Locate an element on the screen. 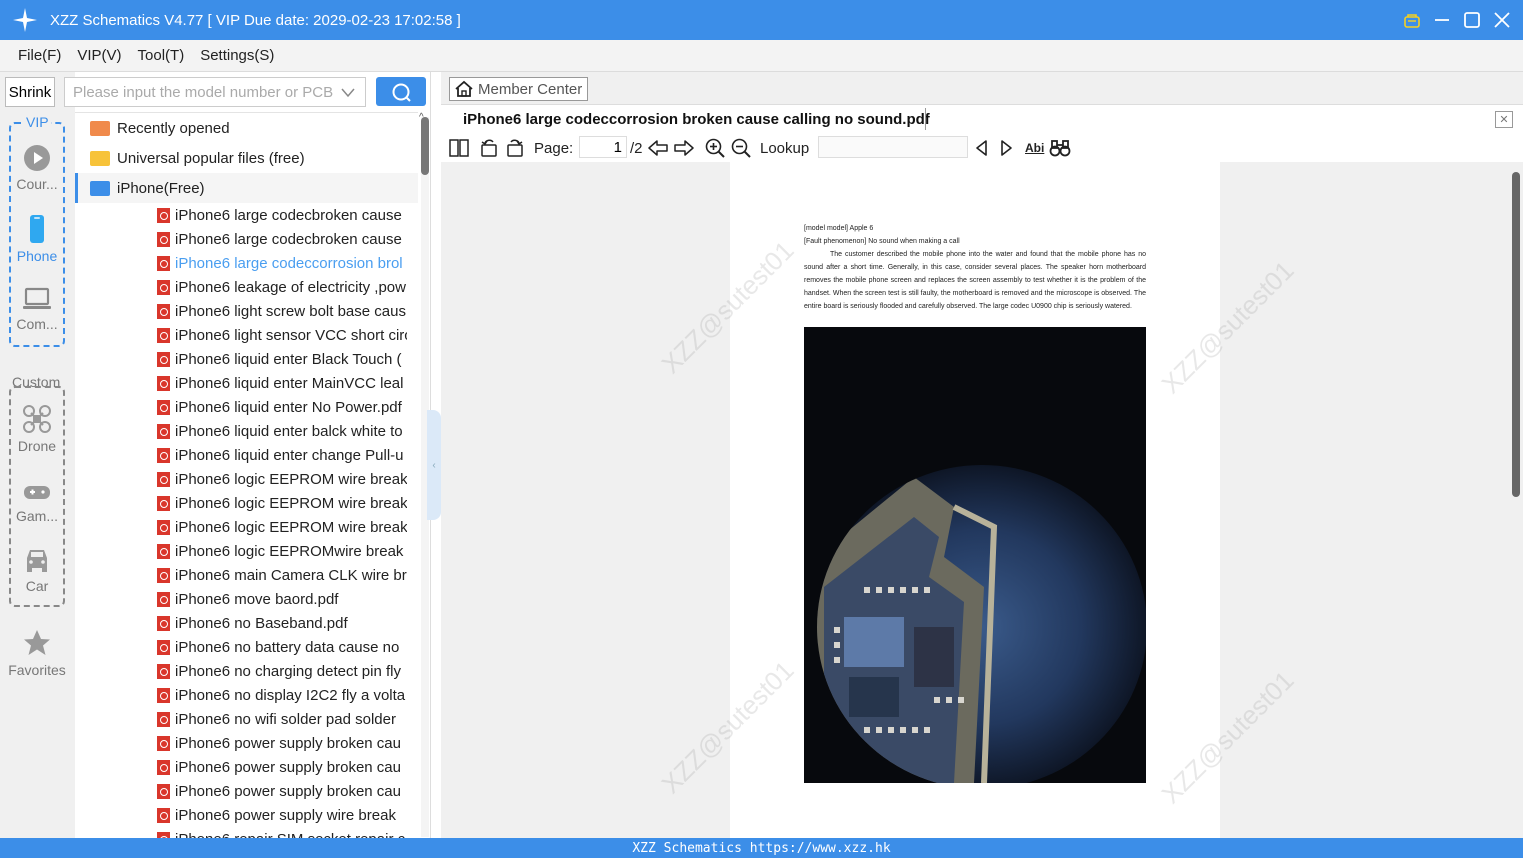 Image resolution: width=1523 pixels, height=858 pixels. file-item: iPhone6 liquid enter balck white to is located at coordinates (282, 431).